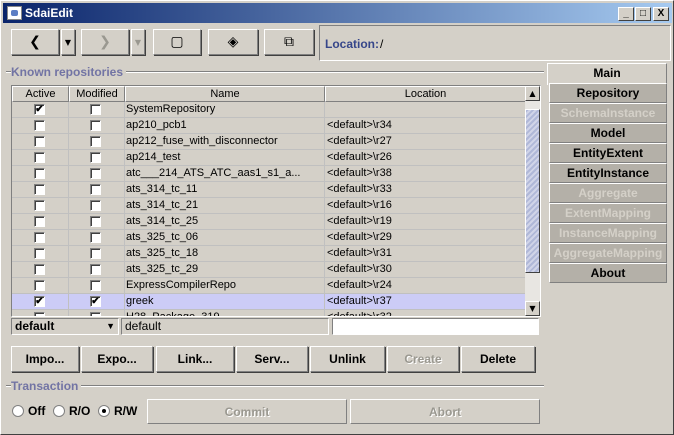 The width and height of the screenshot is (674, 435). I want to click on repo-location-cell: <default>\r32, so click(425, 313).